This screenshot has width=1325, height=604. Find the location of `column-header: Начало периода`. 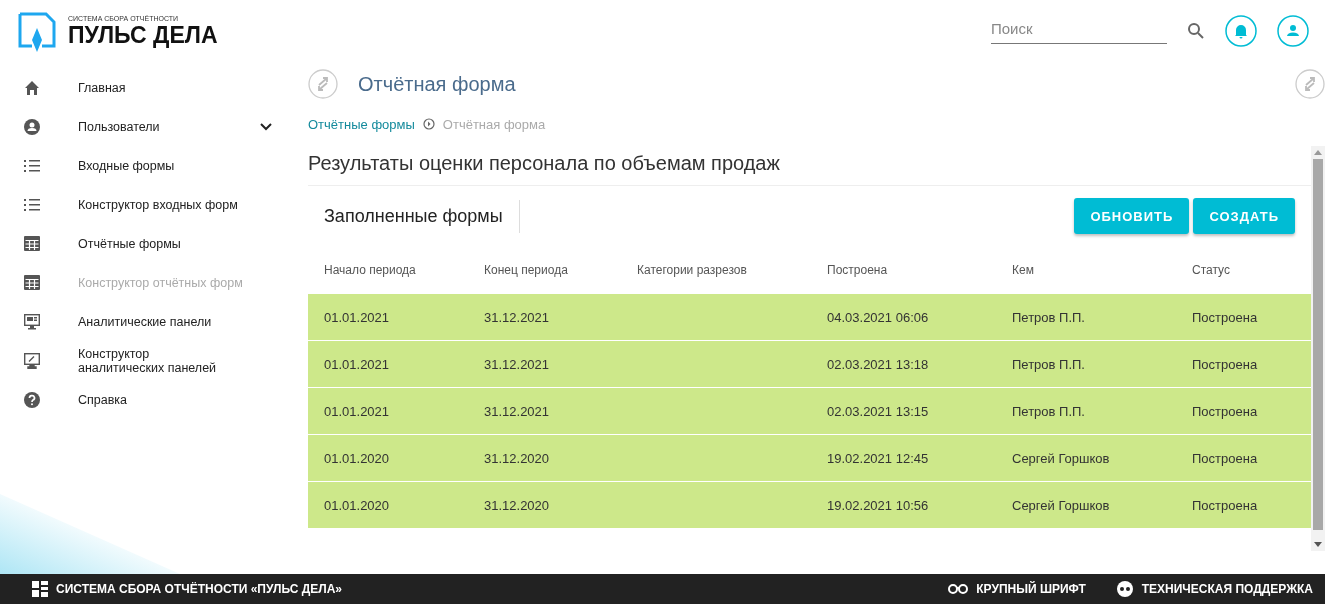

column-header: Начало периода is located at coordinates (370, 270).